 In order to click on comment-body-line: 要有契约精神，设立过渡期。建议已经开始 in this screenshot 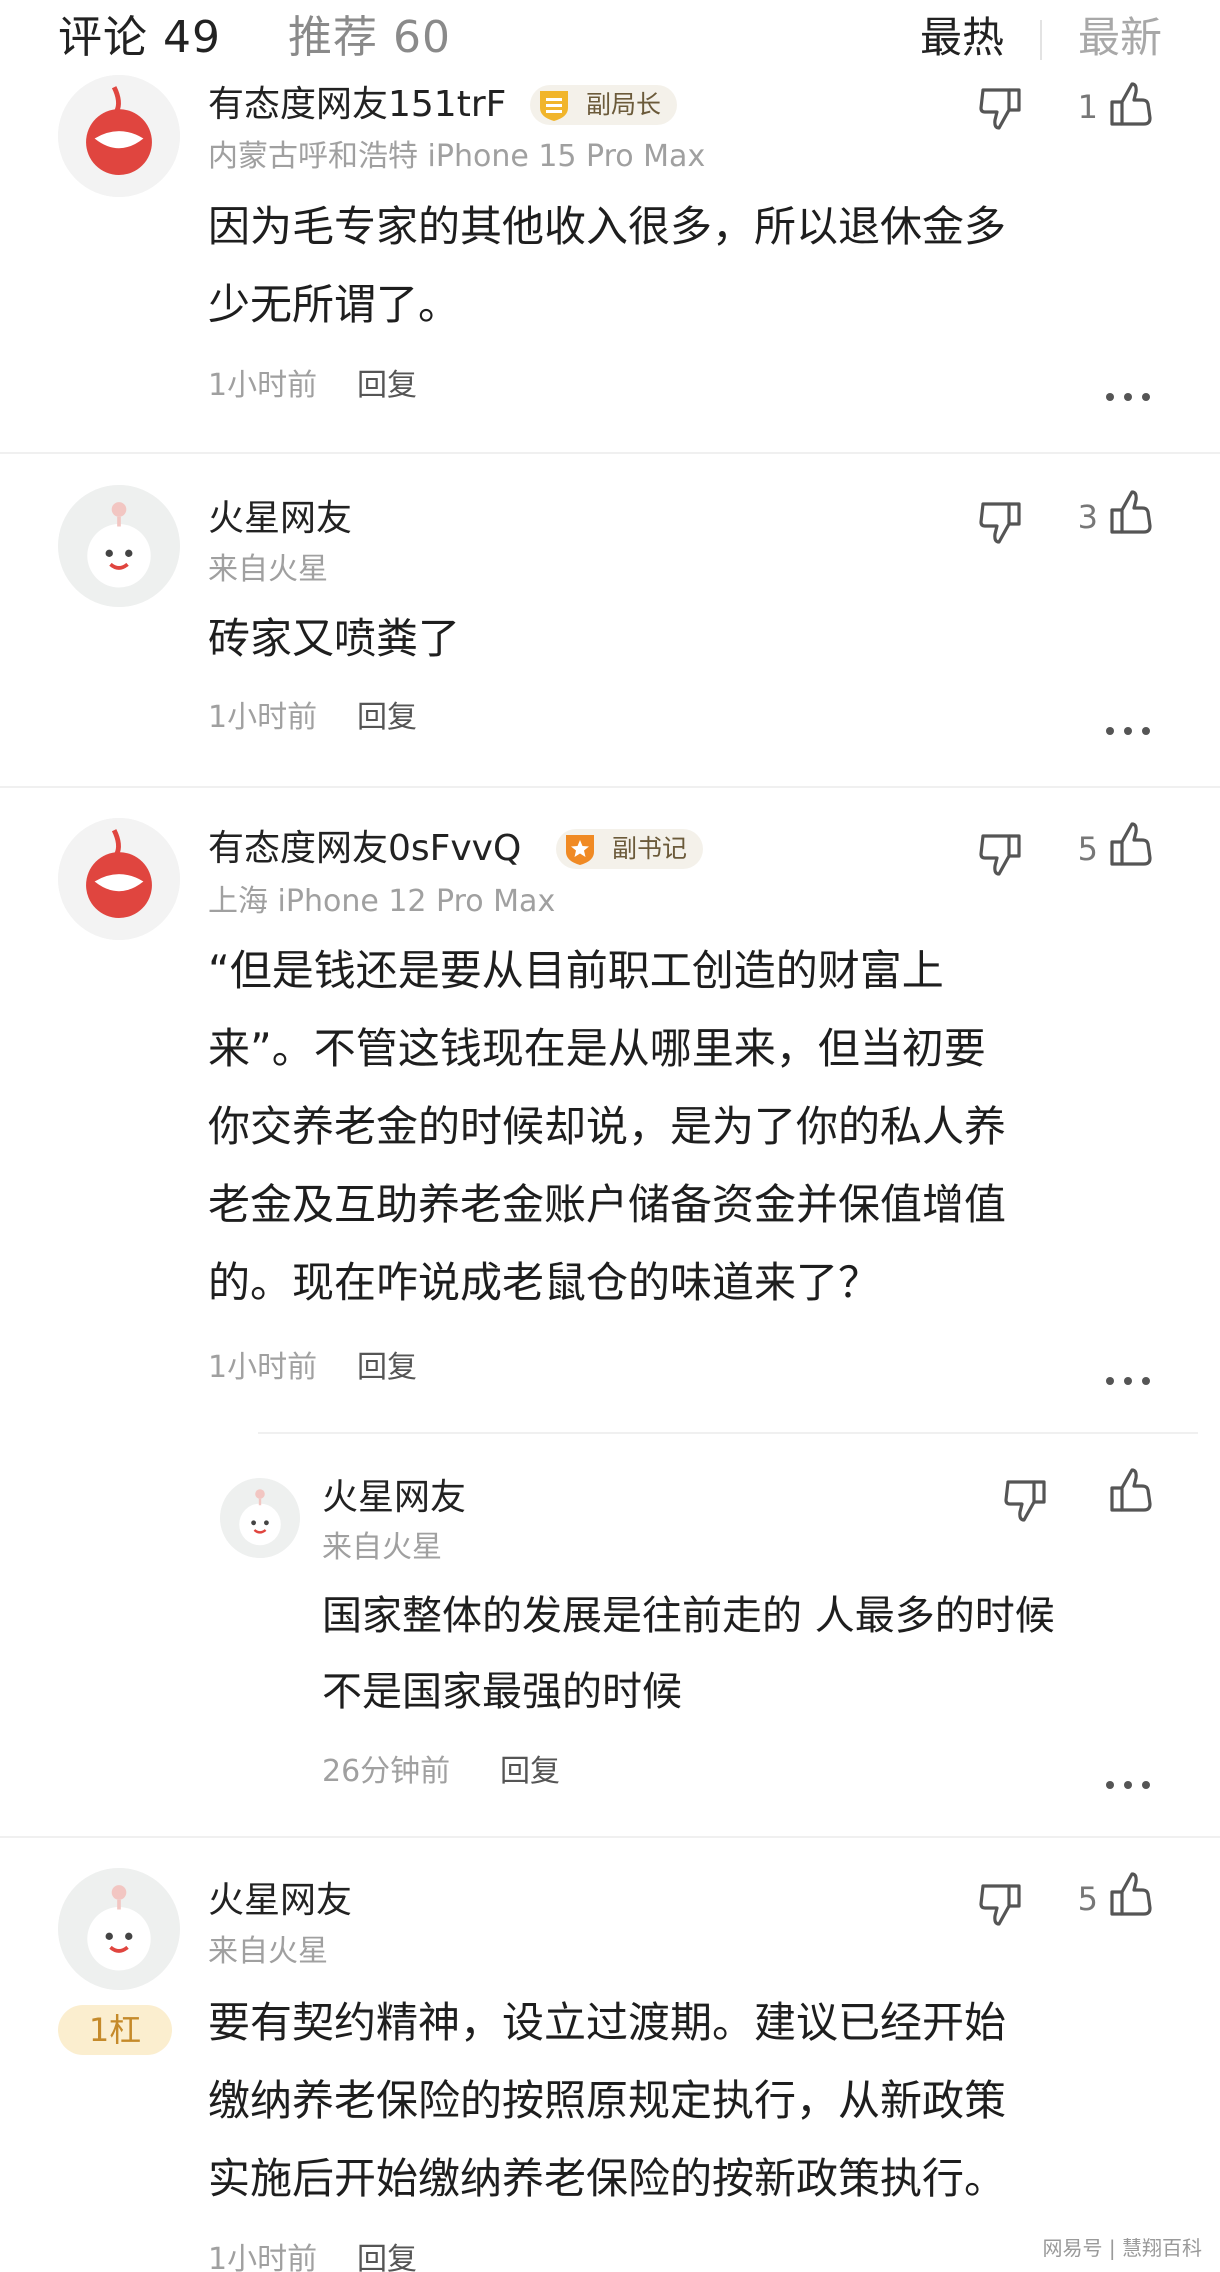, I will do `click(607, 2022)`.